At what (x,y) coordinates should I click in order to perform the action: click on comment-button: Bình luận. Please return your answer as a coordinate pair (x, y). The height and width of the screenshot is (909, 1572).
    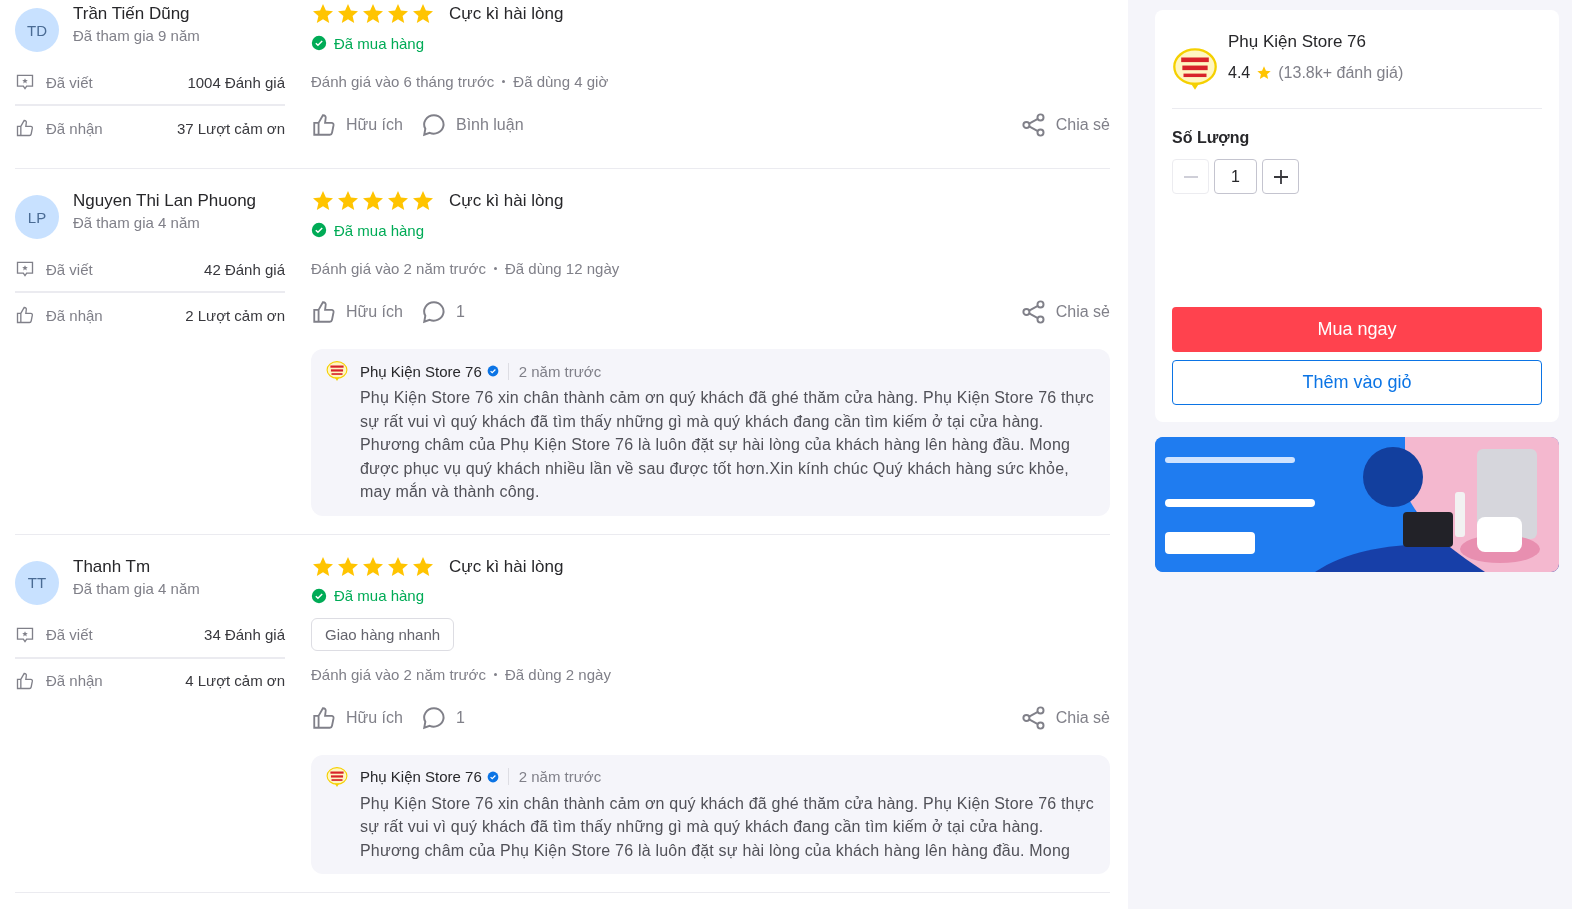
    Looking at the image, I should click on (472, 125).